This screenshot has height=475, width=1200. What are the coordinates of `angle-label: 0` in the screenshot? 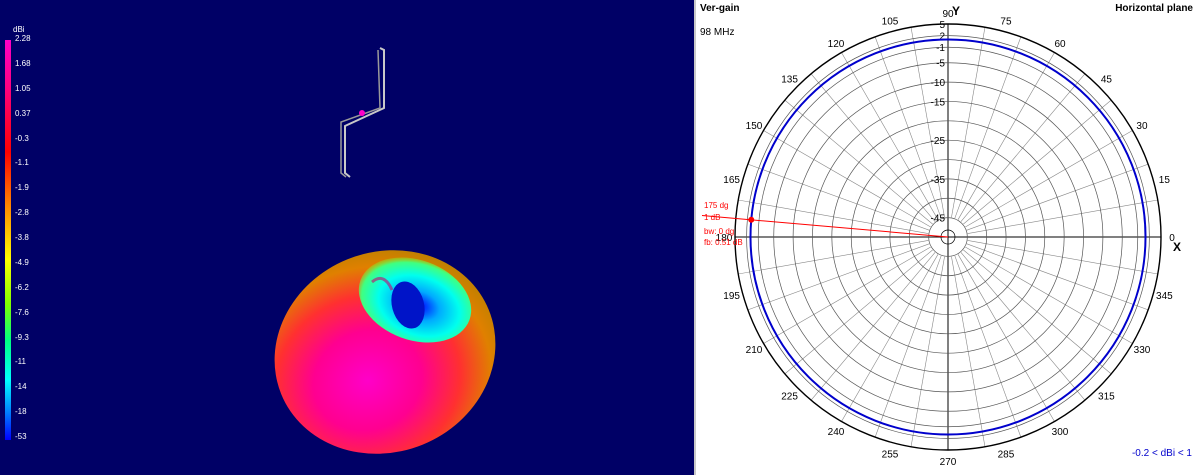 It's located at (1172, 238).